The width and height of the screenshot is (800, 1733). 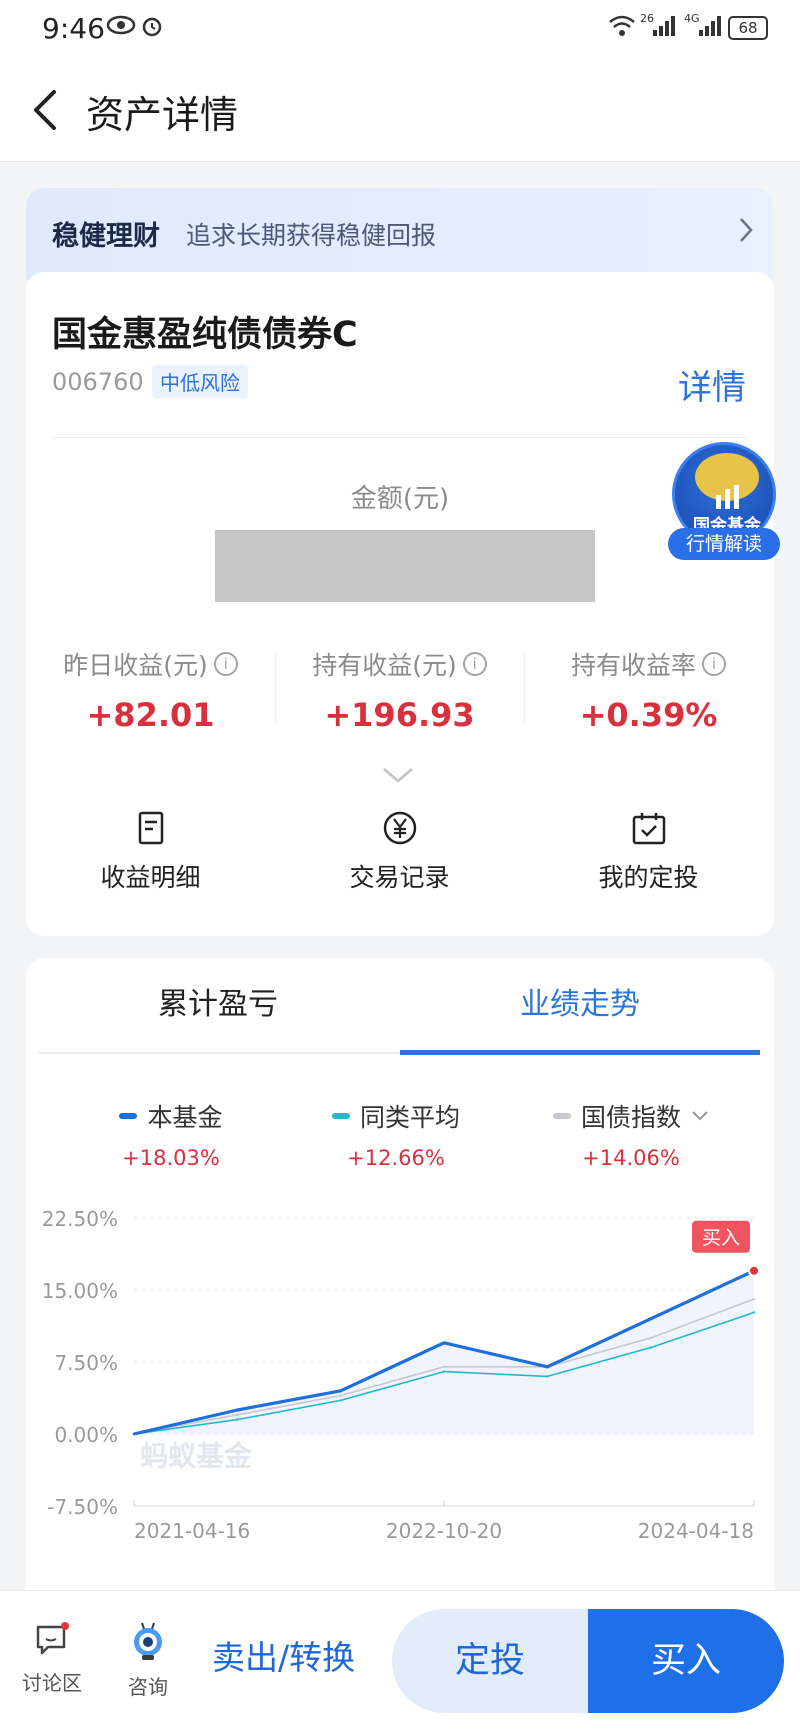 I want to click on quick-label: 收益明细, so click(x=150, y=877).